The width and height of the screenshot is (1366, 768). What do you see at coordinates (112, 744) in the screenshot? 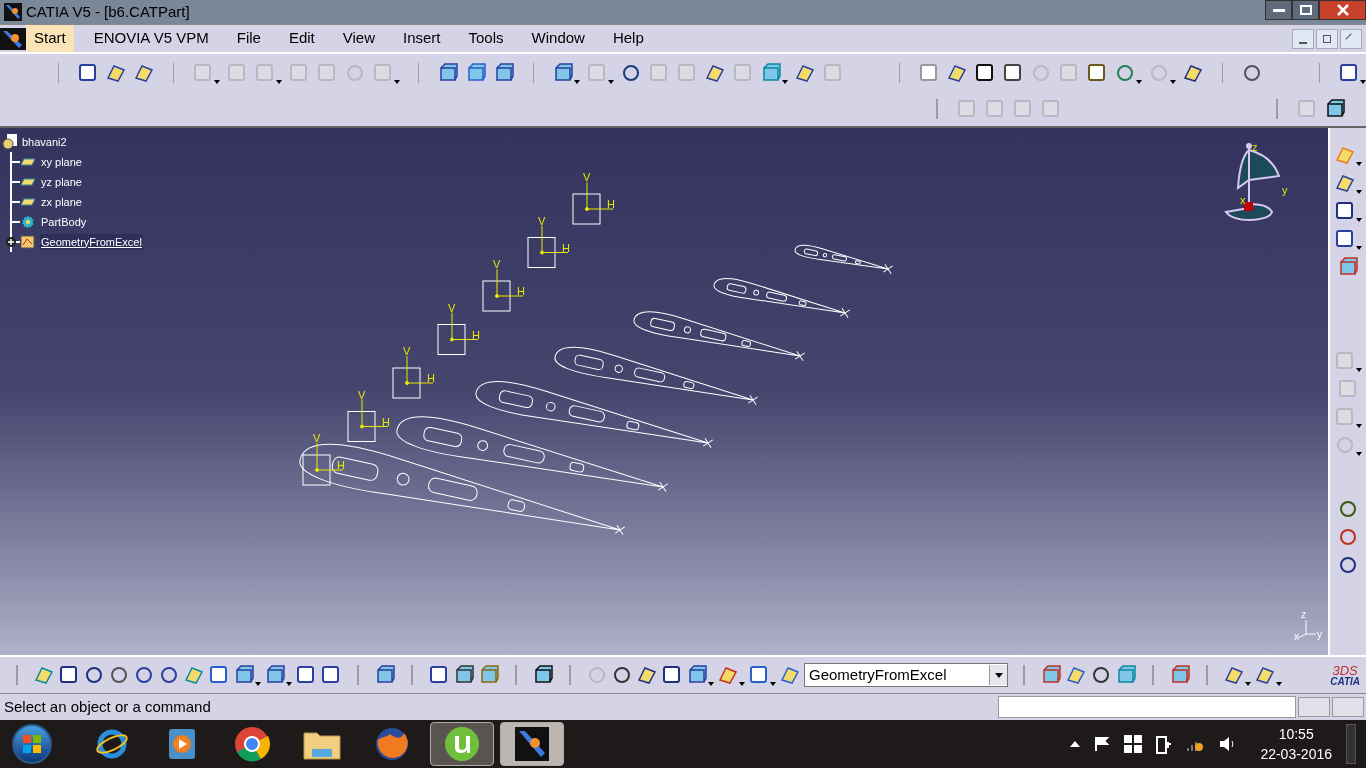
I see `browser-e-icon` at bounding box center [112, 744].